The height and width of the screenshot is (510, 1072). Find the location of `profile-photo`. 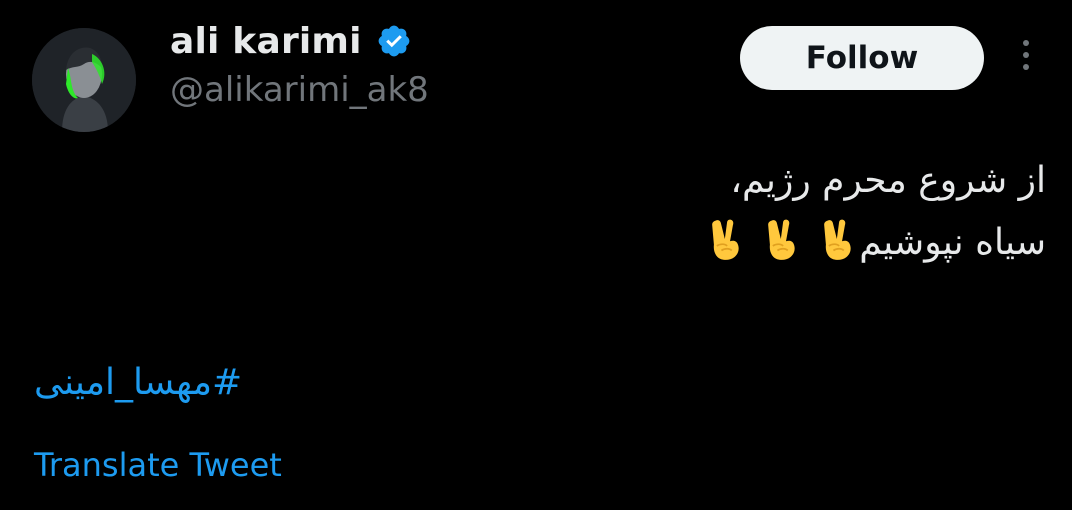

profile-photo is located at coordinates (84, 80).